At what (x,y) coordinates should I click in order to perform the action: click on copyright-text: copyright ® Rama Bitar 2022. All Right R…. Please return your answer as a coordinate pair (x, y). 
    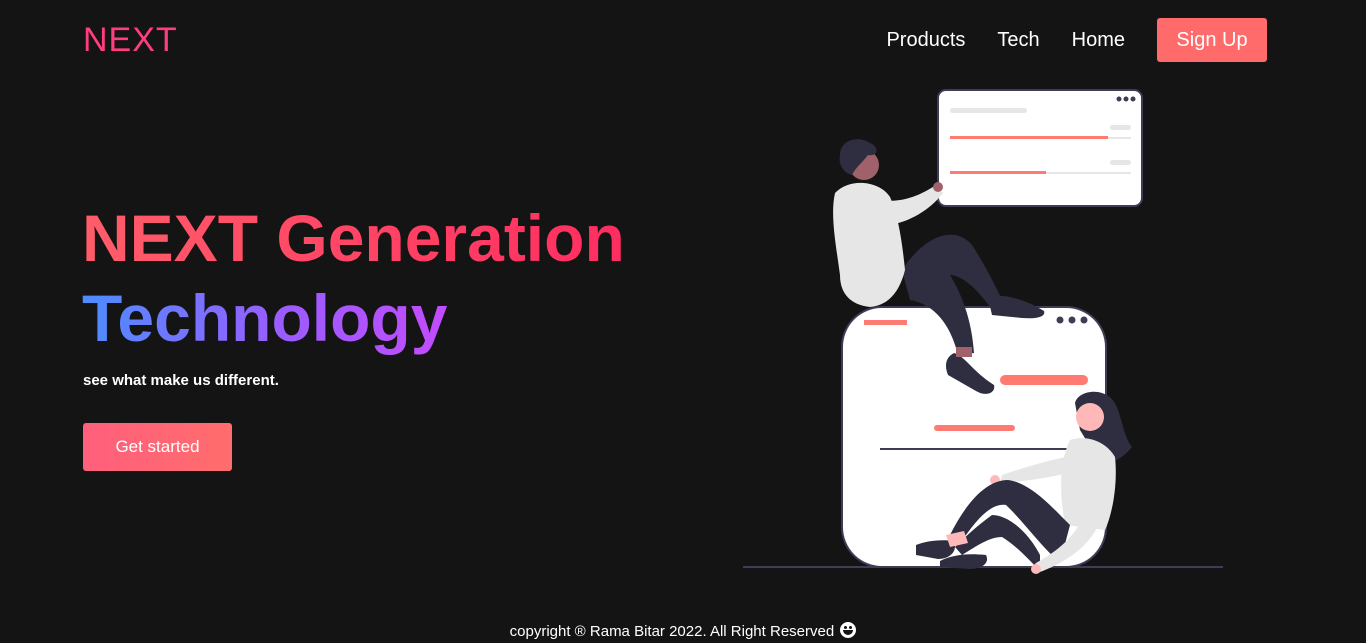
    Looking at the image, I should click on (672, 631).